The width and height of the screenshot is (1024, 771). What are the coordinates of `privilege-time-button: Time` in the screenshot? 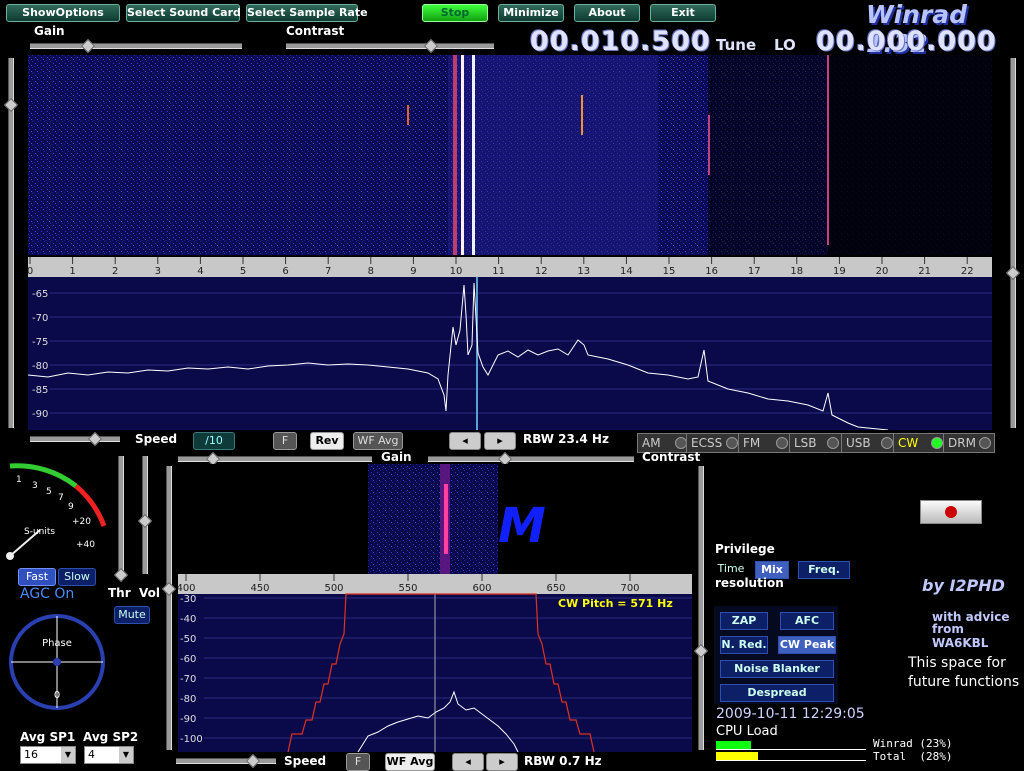 It's located at (731, 569).